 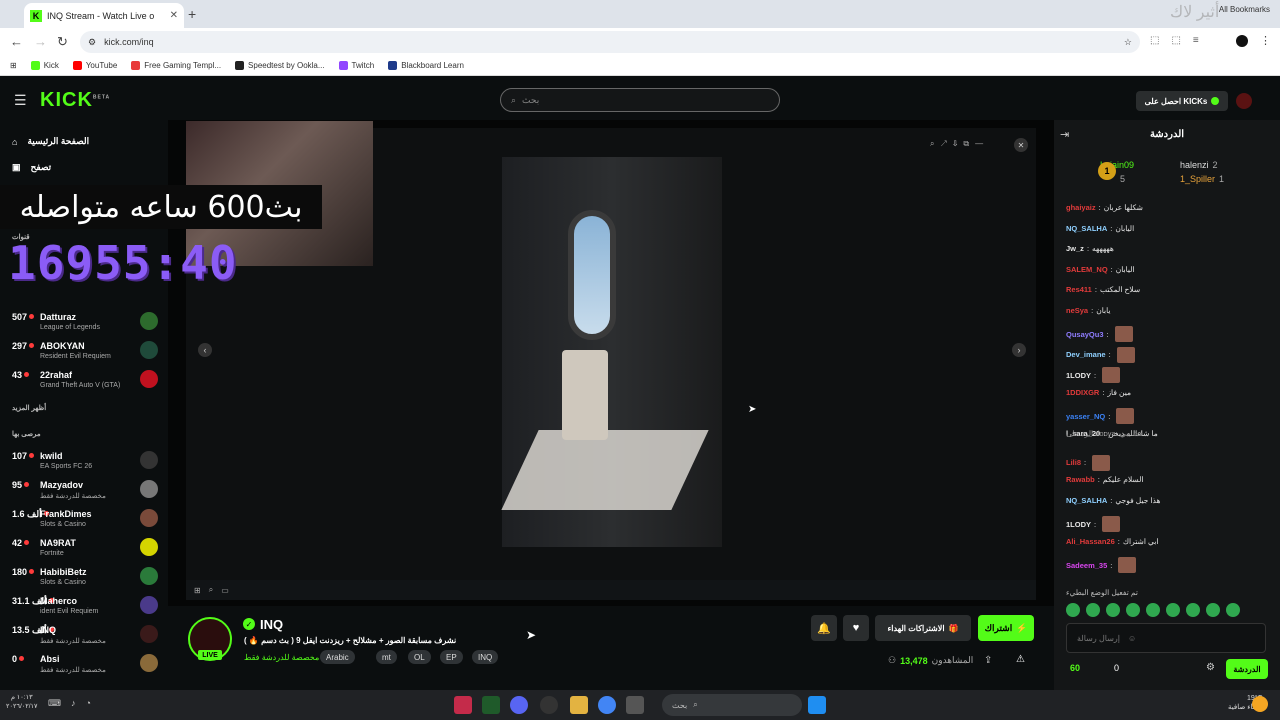 What do you see at coordinates (732, 705) in the screenshot?
I see `taskbar-search: ⌕ بحث` at bounding box center [732, 705].